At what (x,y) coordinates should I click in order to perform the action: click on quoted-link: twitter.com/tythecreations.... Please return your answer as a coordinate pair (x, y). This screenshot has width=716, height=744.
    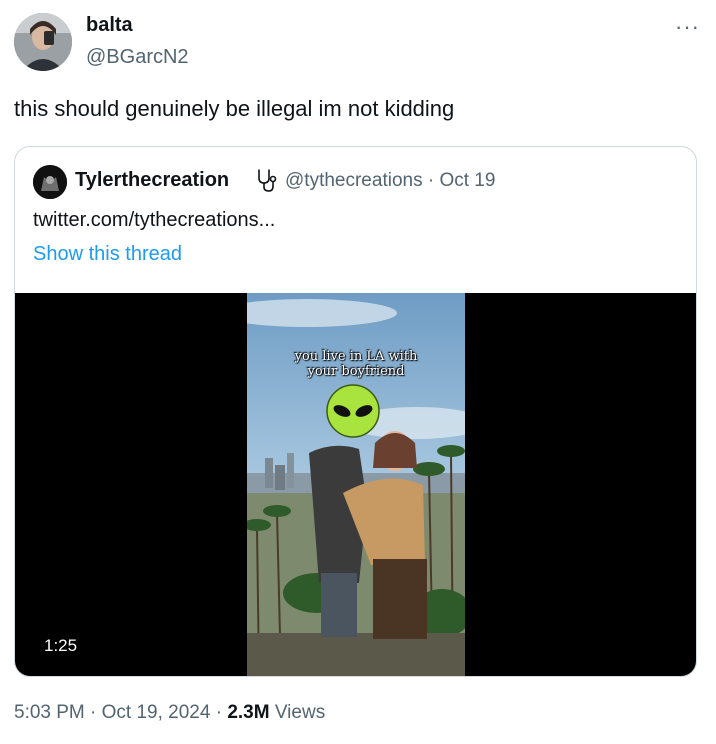
    Looking at the image, I should click on (154, 220).